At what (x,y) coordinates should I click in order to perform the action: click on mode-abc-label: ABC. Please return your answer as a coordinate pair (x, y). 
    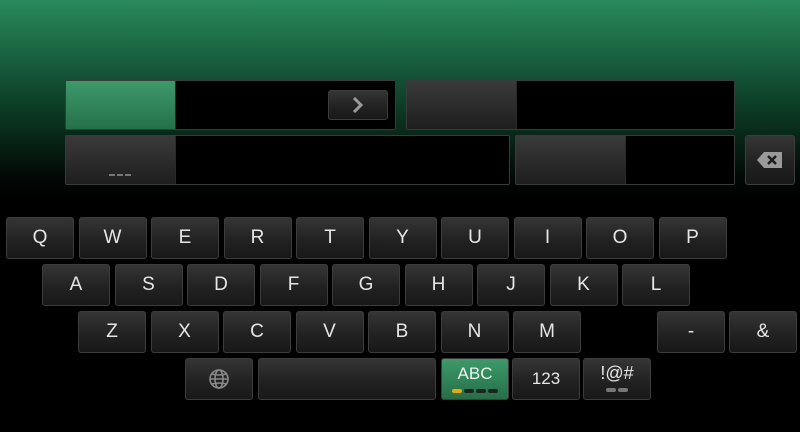
    Looking at the image, I should click on (475, 373).